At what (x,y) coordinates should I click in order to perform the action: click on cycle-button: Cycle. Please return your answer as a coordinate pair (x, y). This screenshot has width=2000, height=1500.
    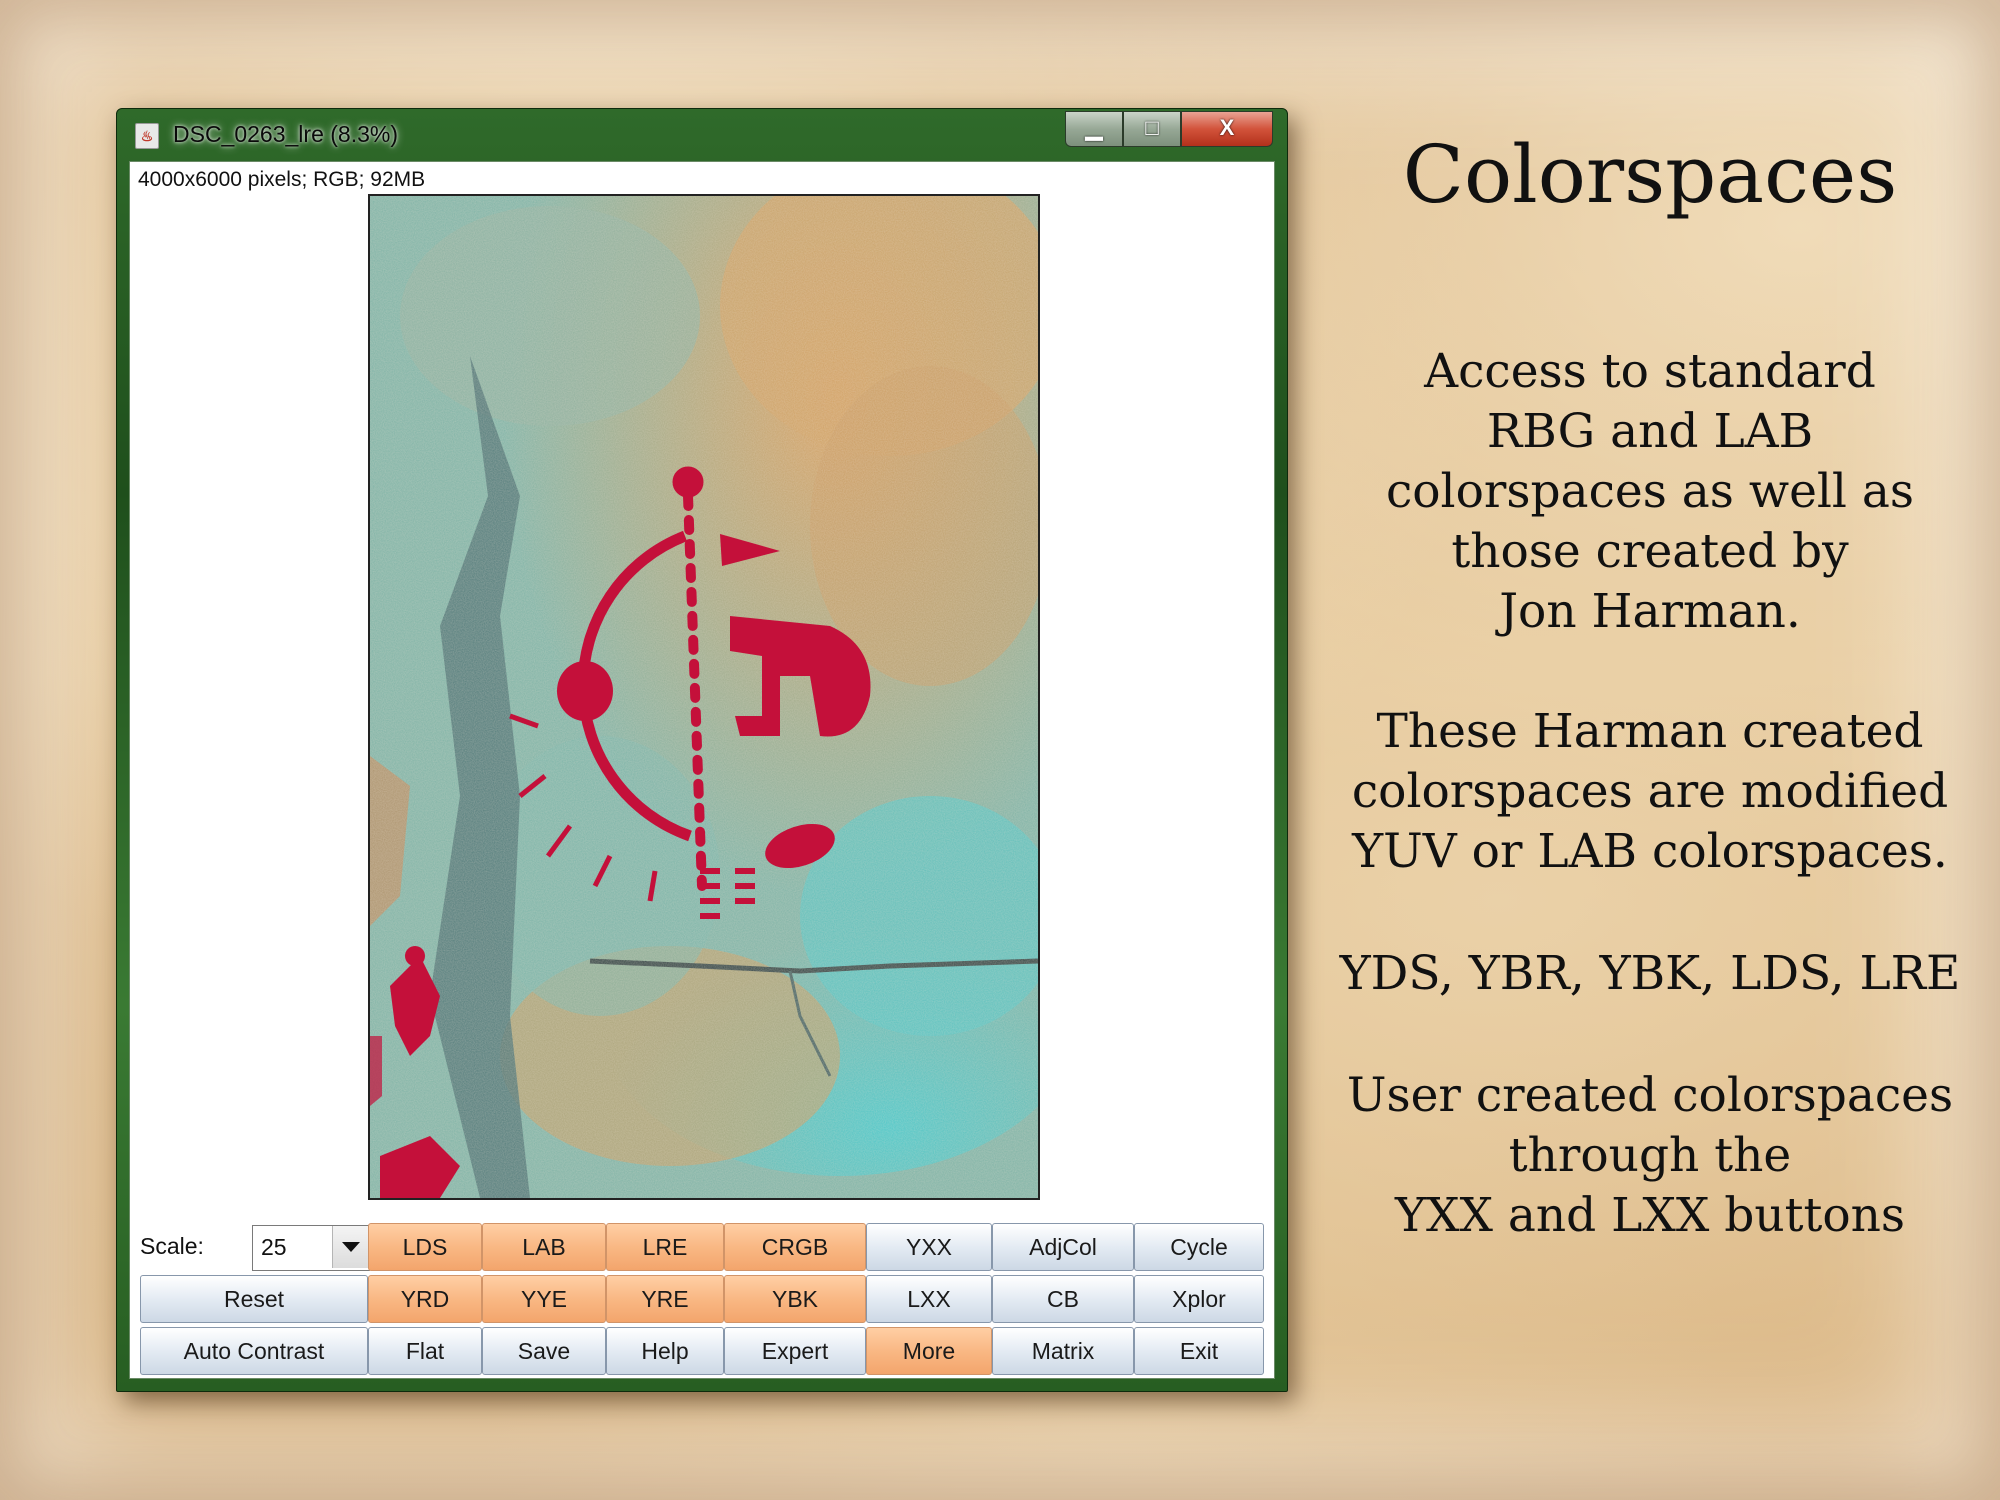
    Looking at the image, I should click on (1199, 1247).